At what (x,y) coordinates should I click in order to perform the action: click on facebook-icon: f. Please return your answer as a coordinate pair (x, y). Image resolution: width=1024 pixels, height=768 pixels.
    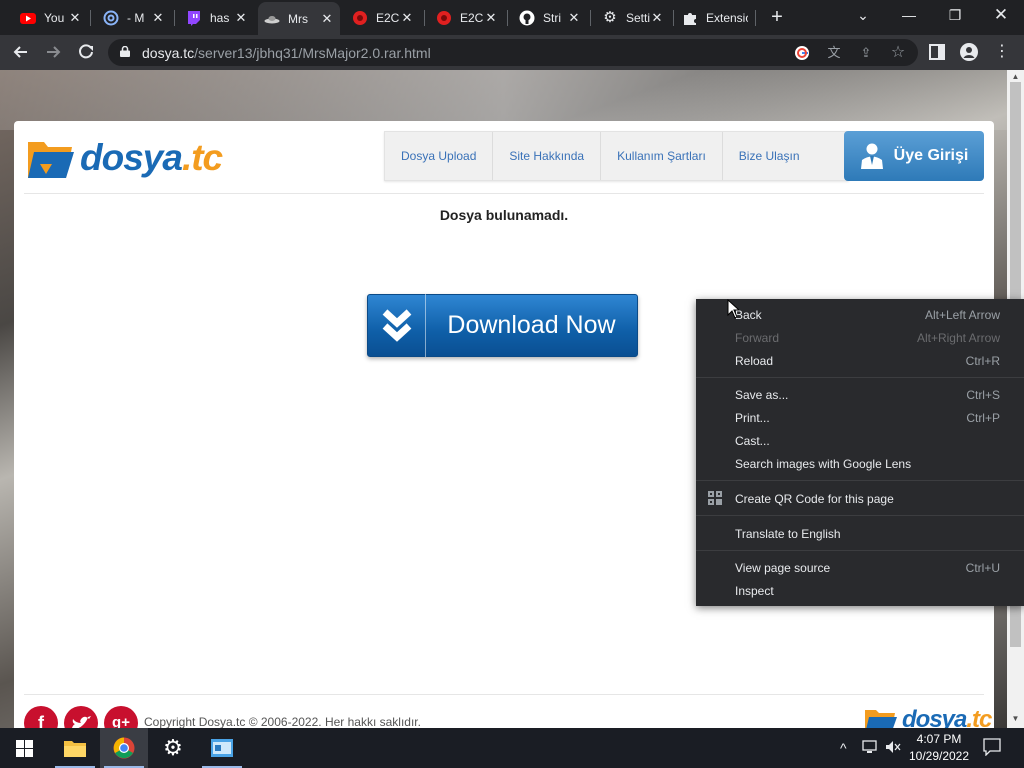
    Looking at the image, I should click on (41, 717).